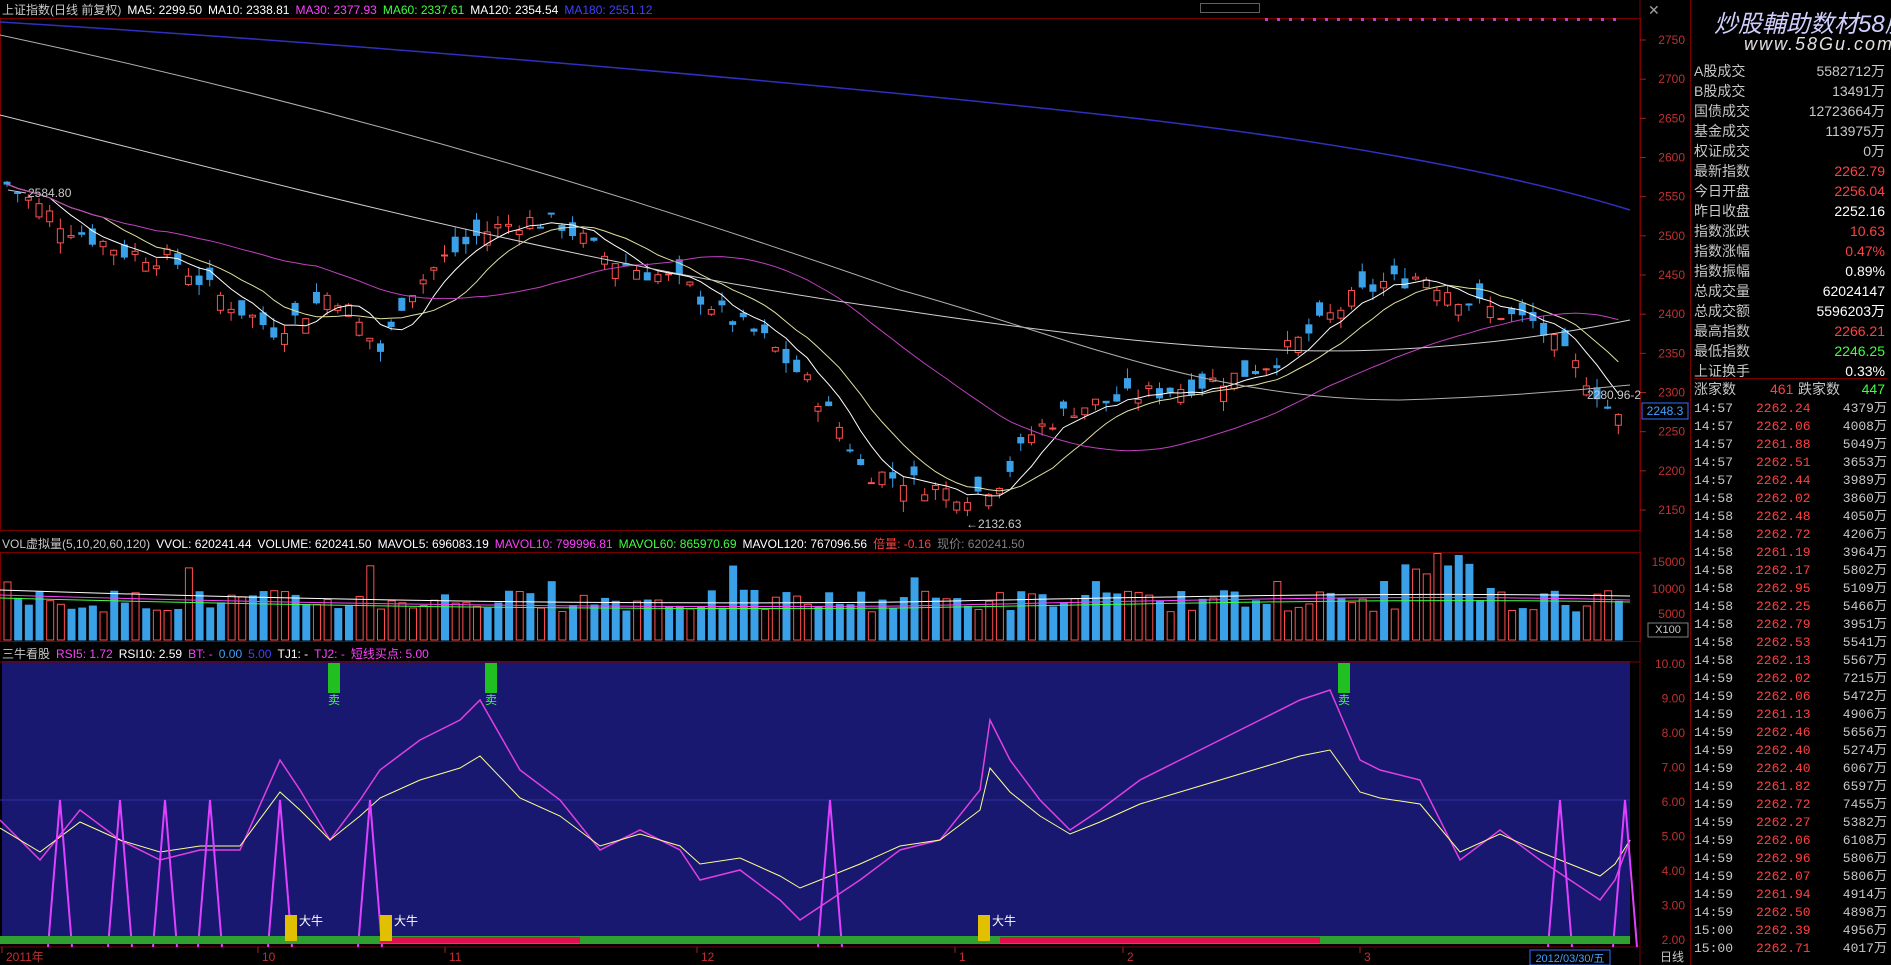 The height and width of the screenshot is (965, 1891). Describe the element at coordinates (1654, 10) in the screenshot. I see `close-icon: ✕` at that location.